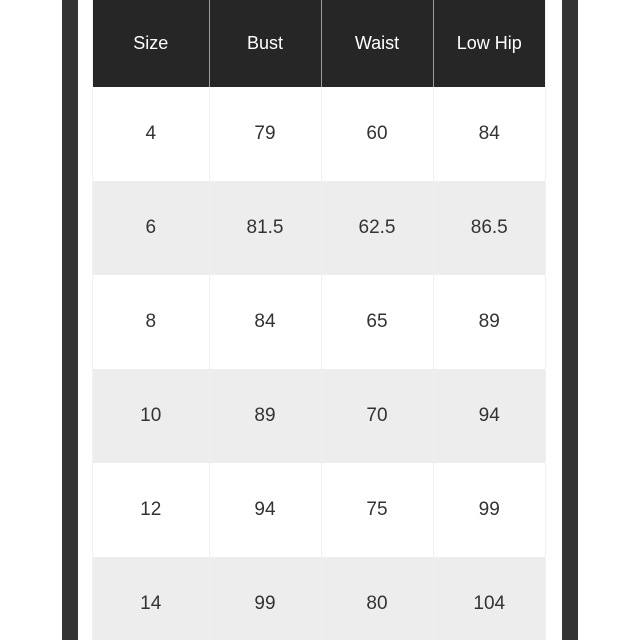 This screenshot has height=640, width=640. I want to click on cell-size: 4, so click(151, 134).